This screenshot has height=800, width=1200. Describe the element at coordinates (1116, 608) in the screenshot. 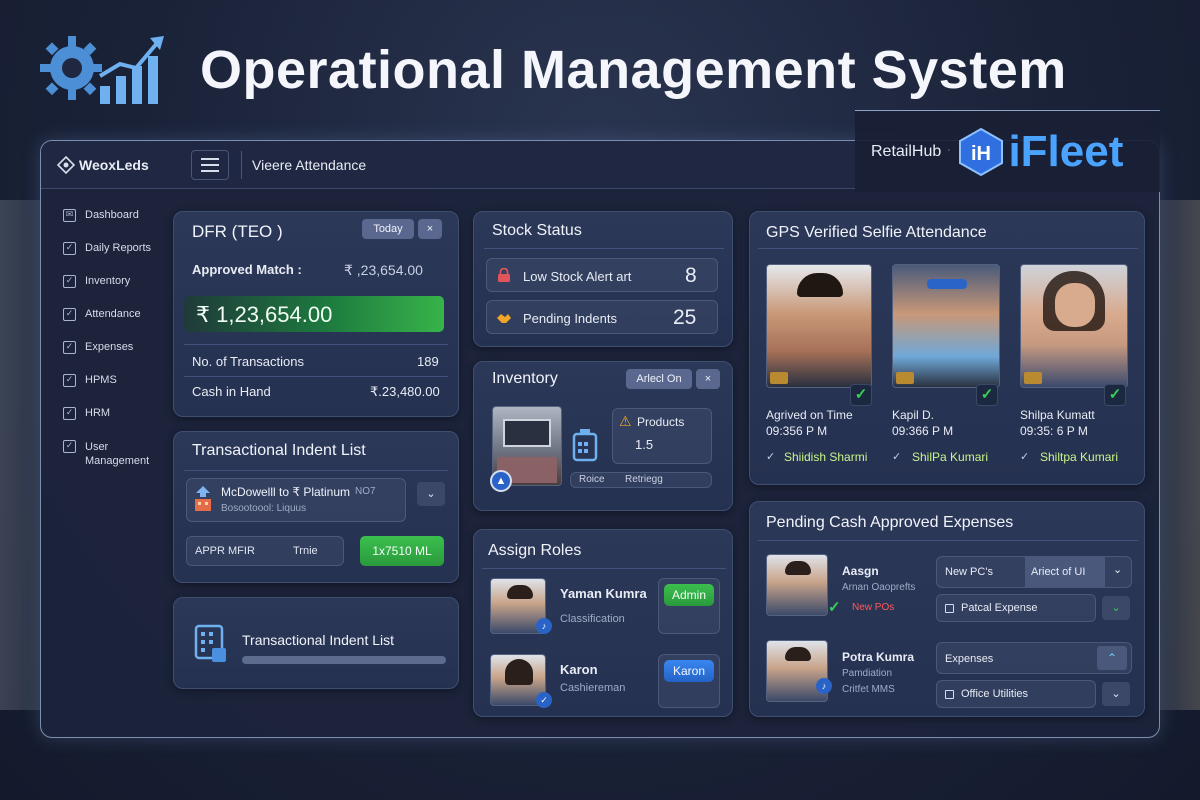

I see `approve-dropdown-button: ⌄` at that location.